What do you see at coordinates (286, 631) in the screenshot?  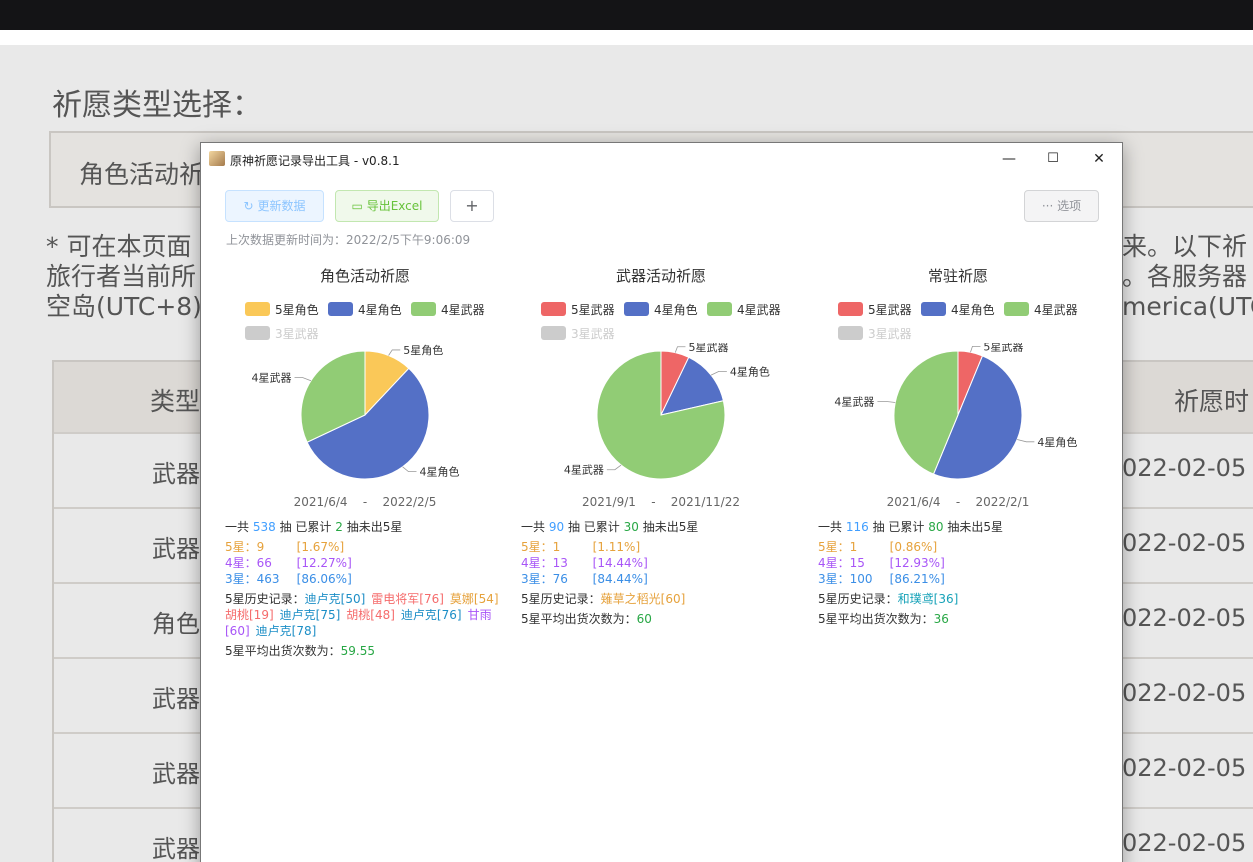 I see `history-item: 迪卢克[78]` at bounding box center [286, 631].